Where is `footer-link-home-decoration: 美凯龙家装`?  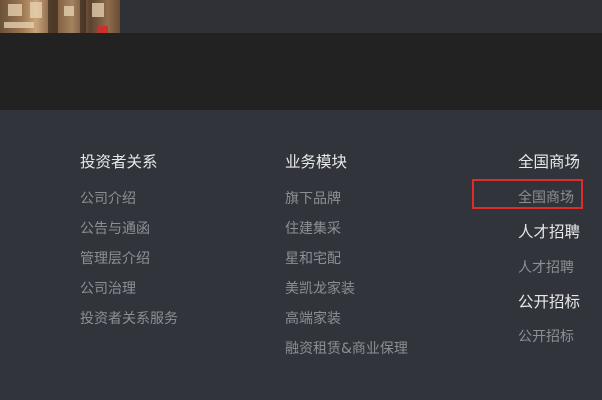 footer-link-home-decoration: 美凯龙家装 is located at coordinates (346, 289).